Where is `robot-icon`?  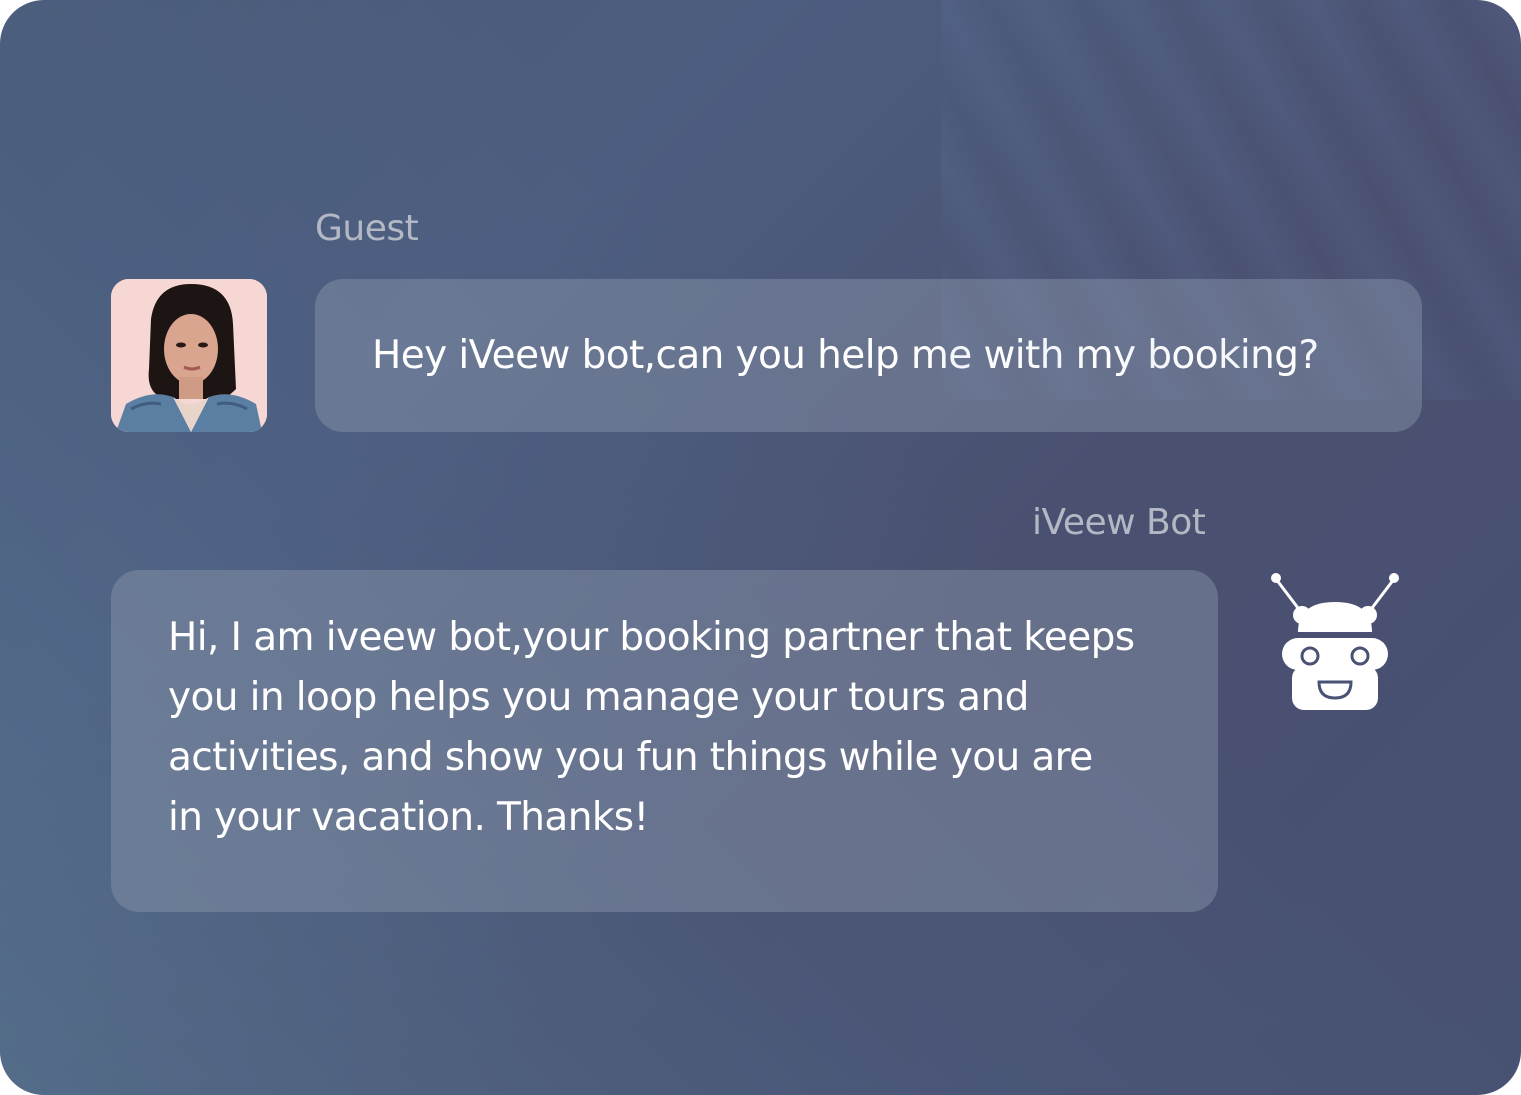
robot-icon is located at coordinates (1336, 642).